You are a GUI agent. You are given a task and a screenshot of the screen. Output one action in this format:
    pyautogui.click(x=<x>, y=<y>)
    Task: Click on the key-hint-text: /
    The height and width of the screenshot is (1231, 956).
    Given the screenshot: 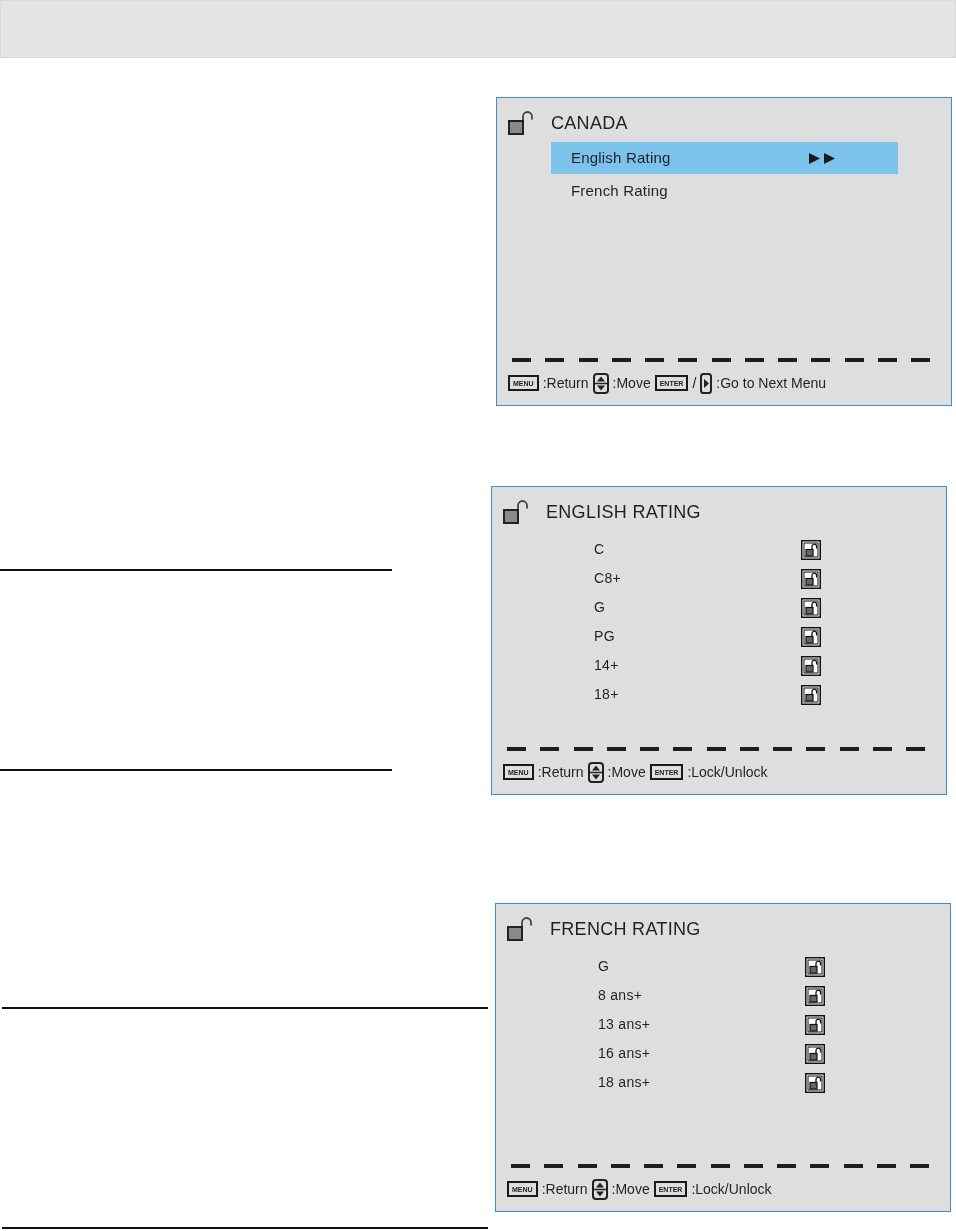 What is the action you would take?
    pyautogui.click(x=694, y=383)
    